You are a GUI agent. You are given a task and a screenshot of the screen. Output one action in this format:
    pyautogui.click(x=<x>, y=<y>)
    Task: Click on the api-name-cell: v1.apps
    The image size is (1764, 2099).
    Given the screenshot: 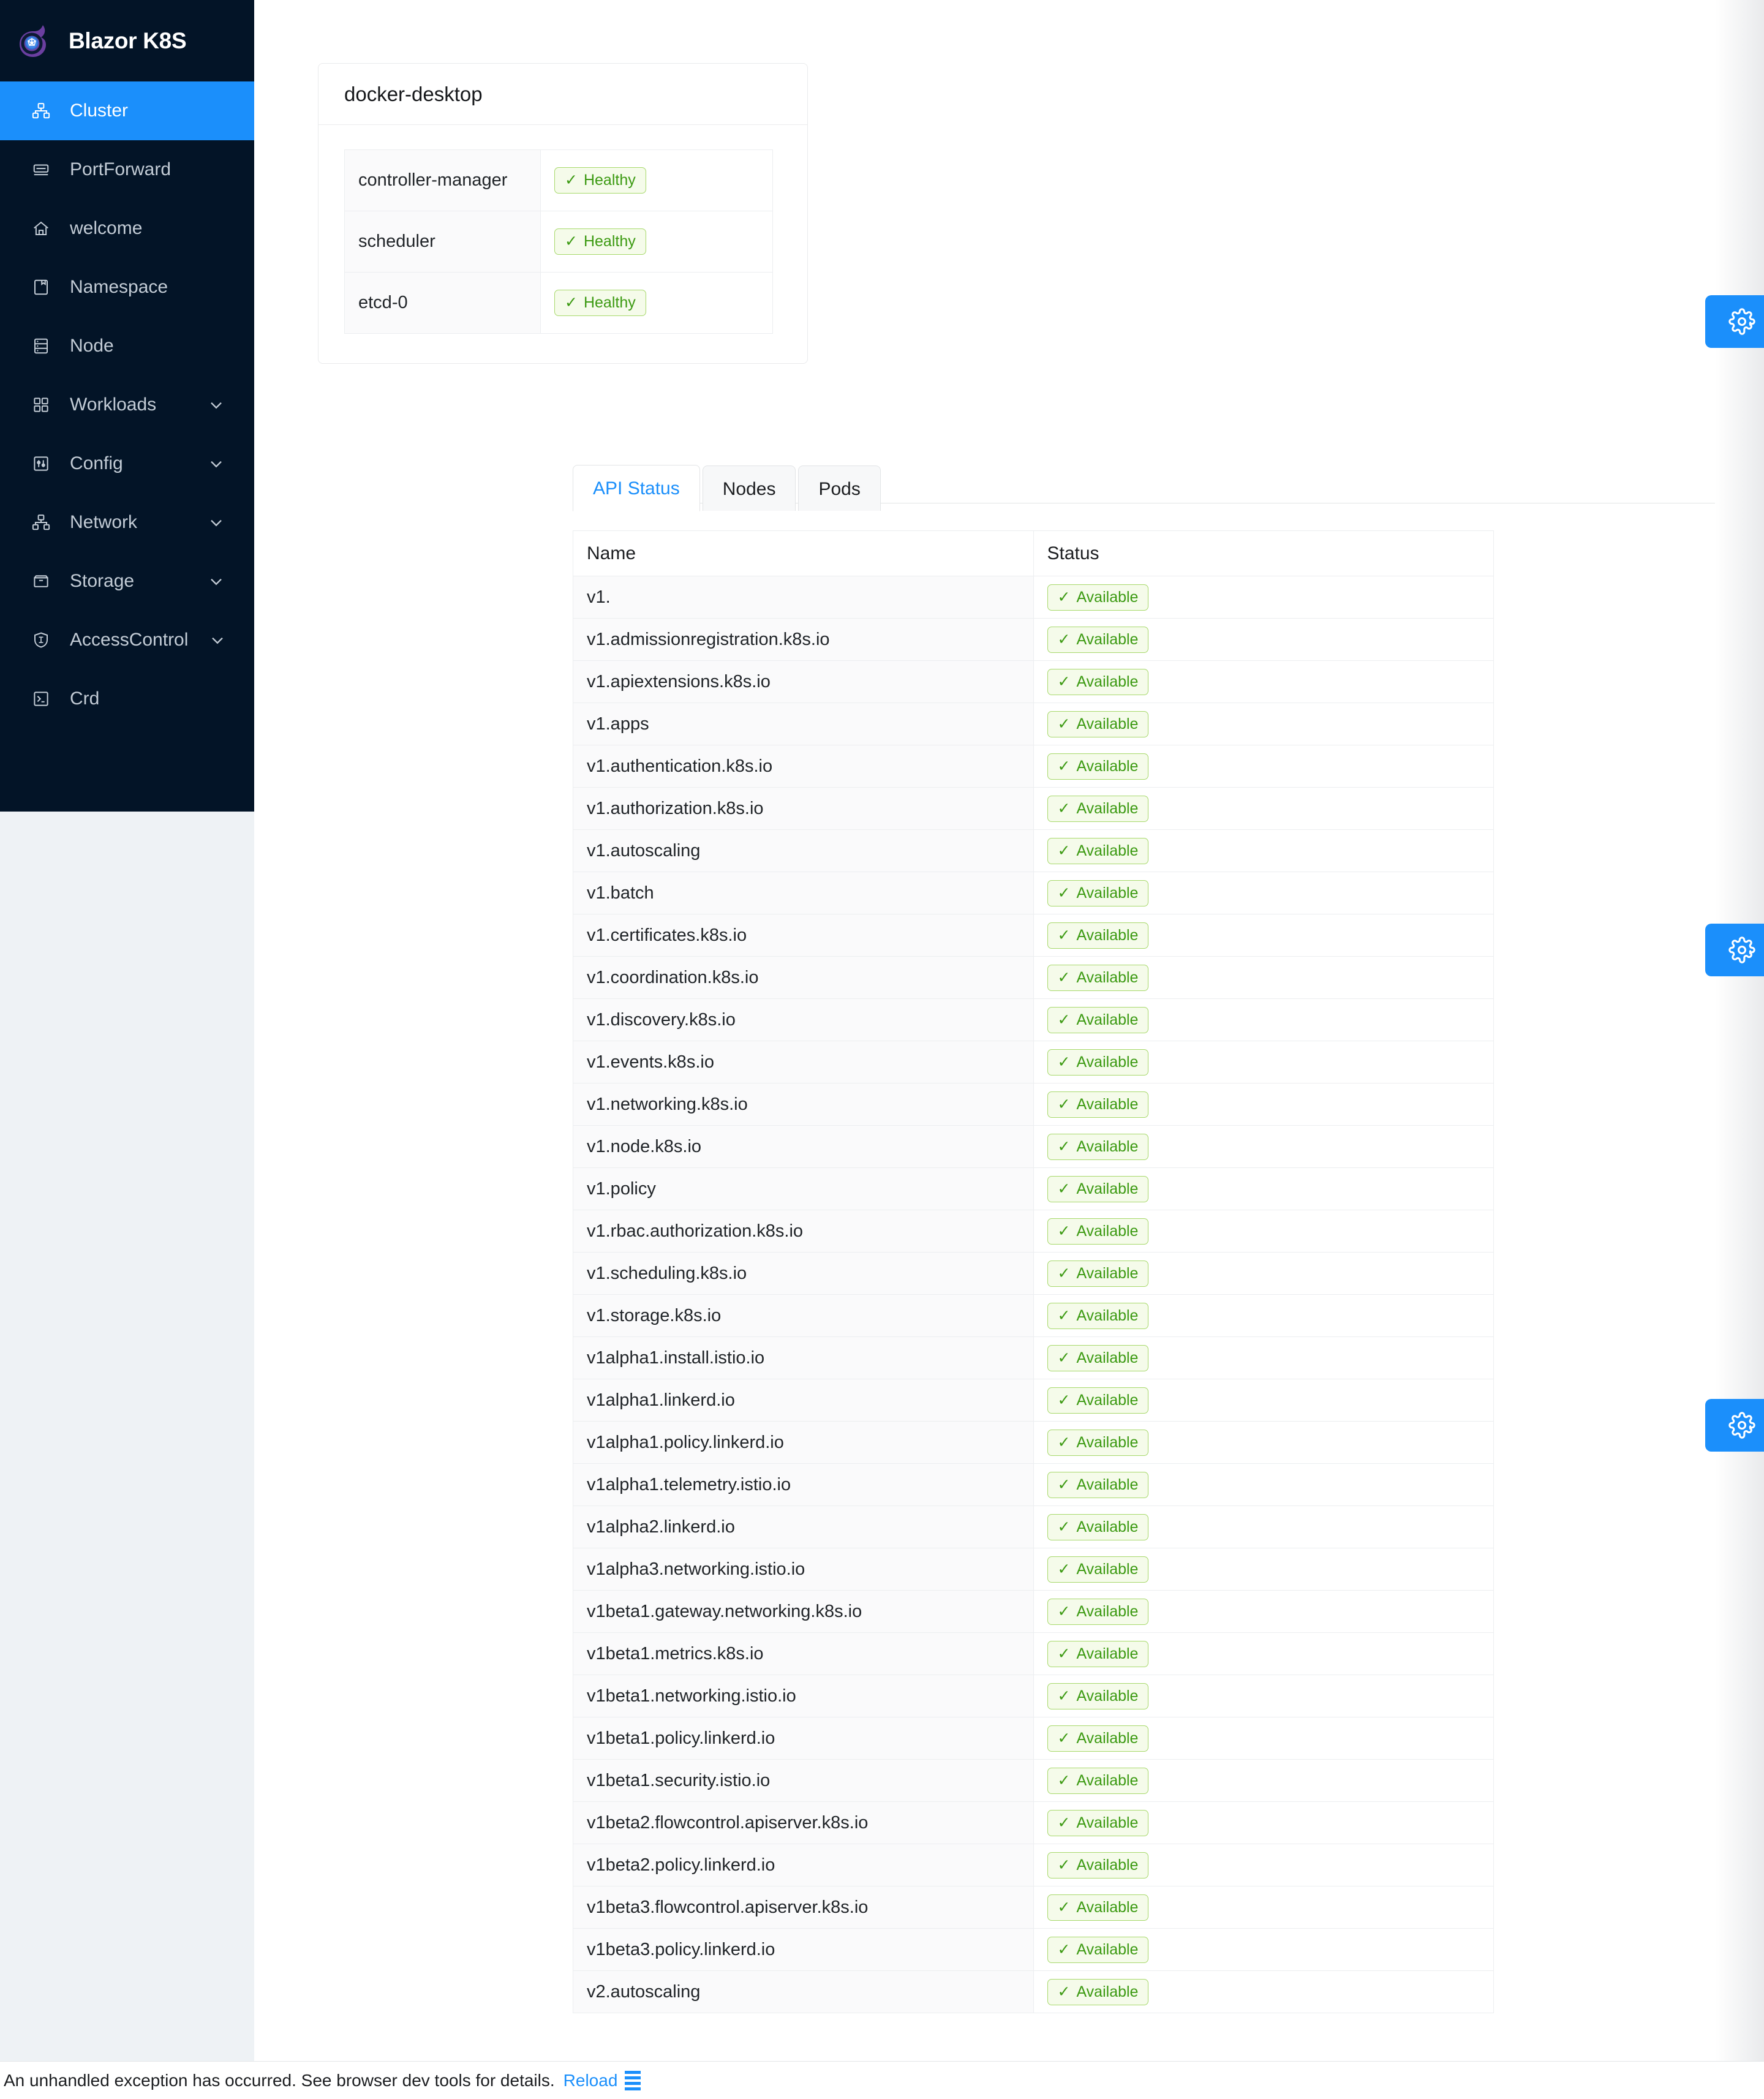 What is the action you would take?
    pyautogui.click(x=804, y=724)
    